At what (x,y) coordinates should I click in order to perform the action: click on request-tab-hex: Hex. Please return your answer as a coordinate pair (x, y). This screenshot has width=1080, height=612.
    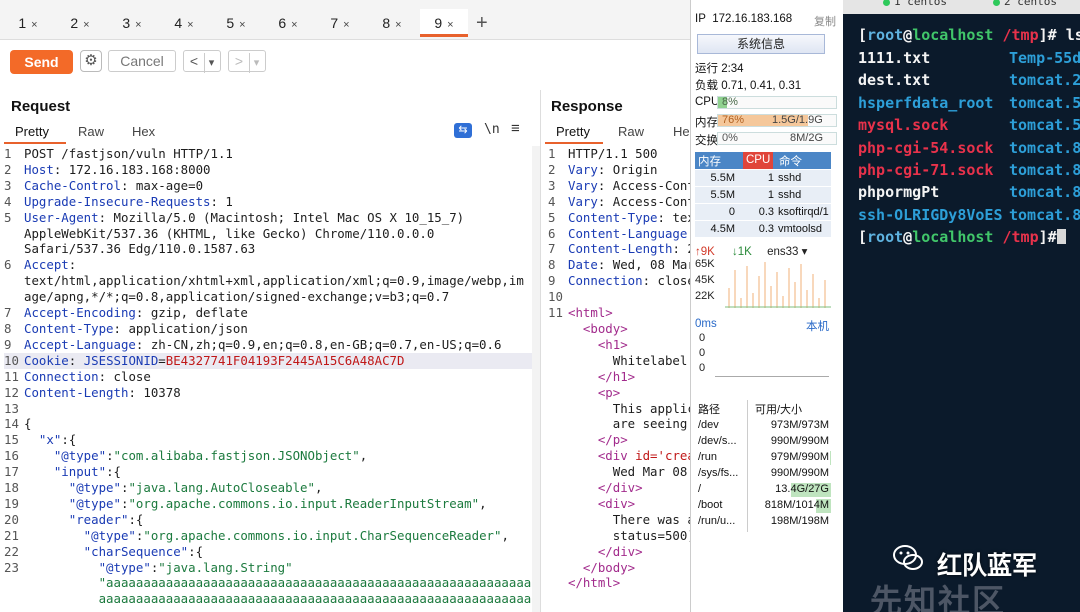
    Looking at the image, I should click on (143, 131).